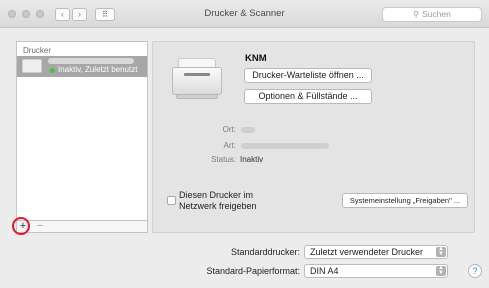 The height and width of the screenshot is (288, 489). Describe the element at coordinates (98, 69) in the screenshot. I see `printer-status-text: Inaktiv, Zuletzt benutzt` at that location.